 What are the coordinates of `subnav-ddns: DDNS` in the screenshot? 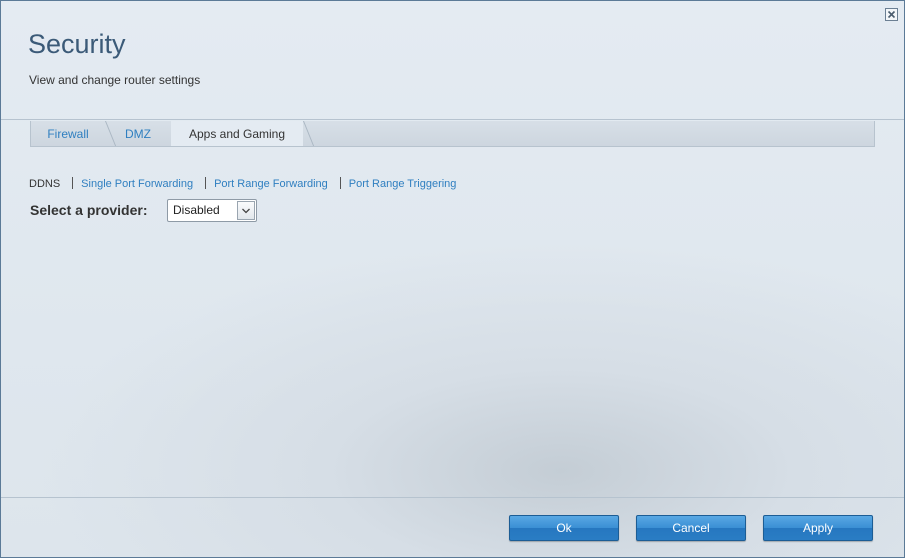 It's located at (45, 184).